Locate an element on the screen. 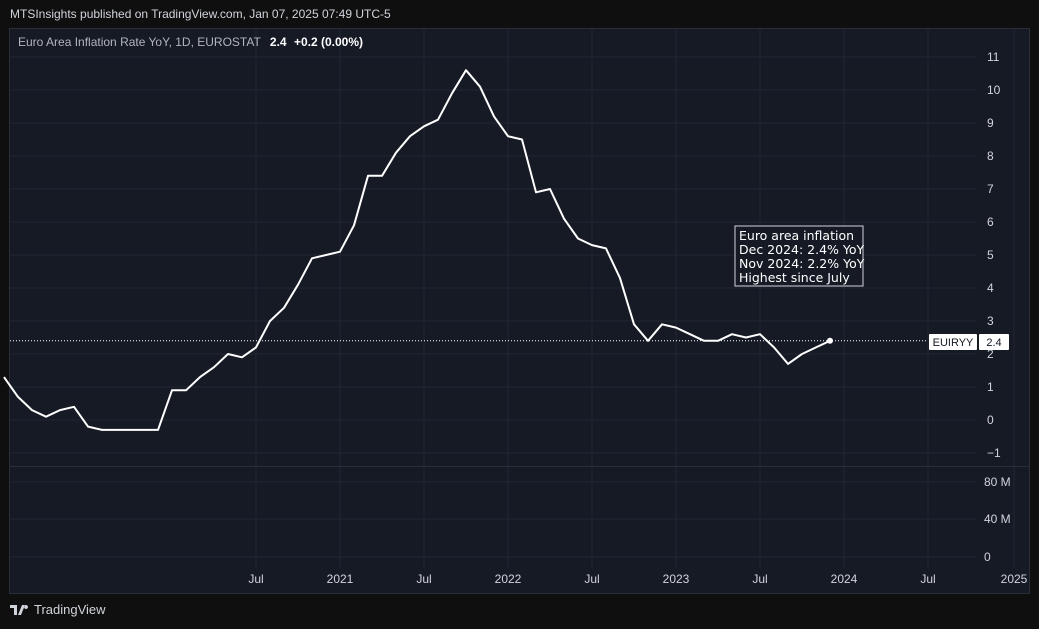 This screenshot has height=629, width=1039. legend-change: +0.2 (0.00%) is located at coordinates (328, 42).